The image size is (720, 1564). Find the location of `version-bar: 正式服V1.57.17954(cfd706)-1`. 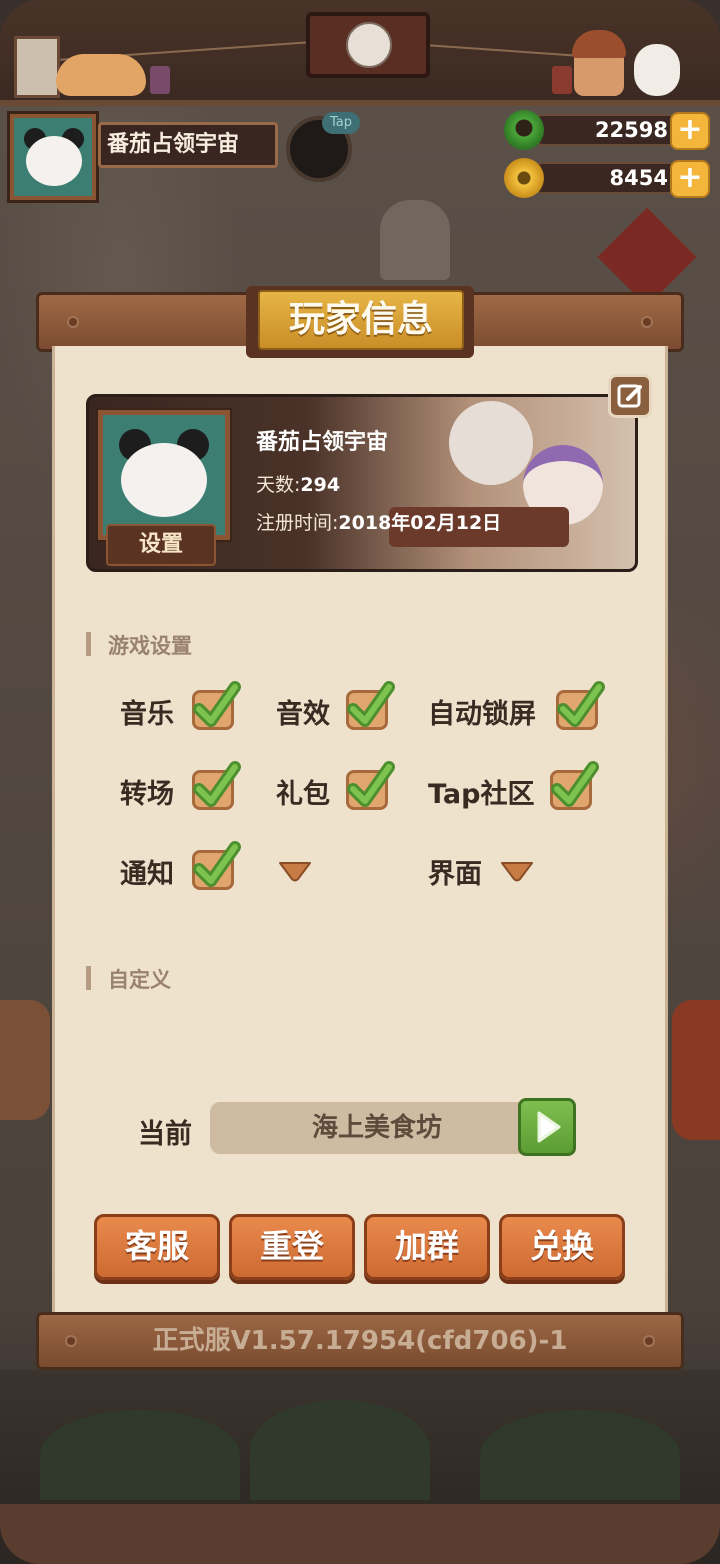

version-bar: 正式服V1.57.17954(cfd706)-1 is located at coordinates (360, 1341).